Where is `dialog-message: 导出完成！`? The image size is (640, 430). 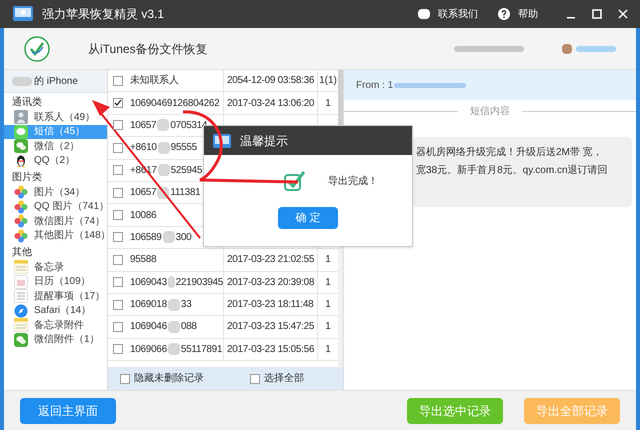
dialog-message: 导出完成！ is located at coordinates (353, 181).